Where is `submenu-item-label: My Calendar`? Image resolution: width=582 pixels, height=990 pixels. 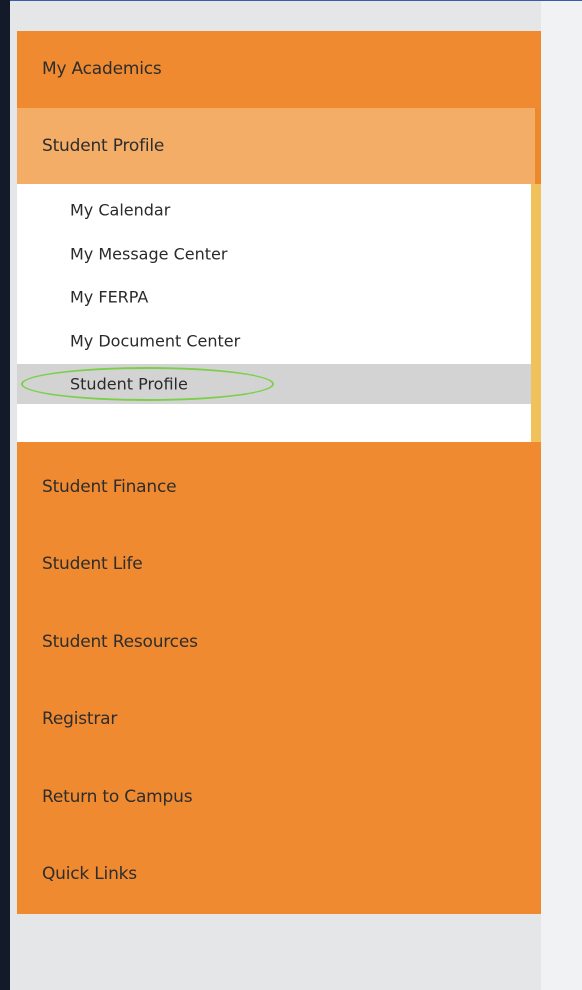
submenu-item-label: My Calendar is located at coordinates (120, 210).